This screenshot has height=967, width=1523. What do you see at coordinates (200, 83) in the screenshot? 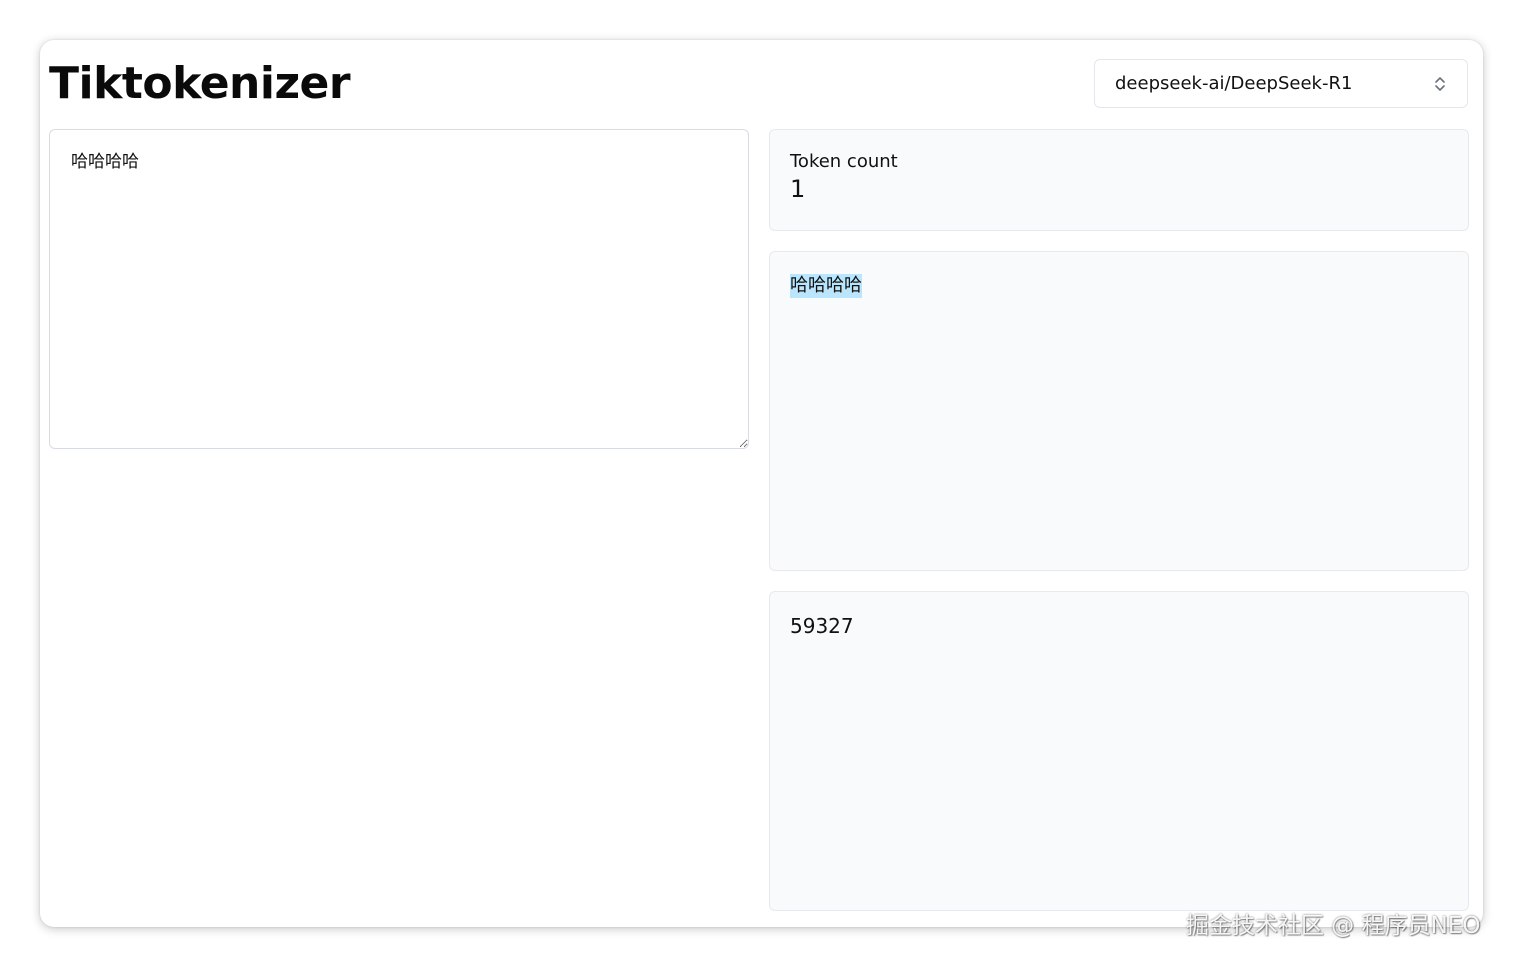
I see `page-title: Tiktokenizer` at bounding box center [200, 83].